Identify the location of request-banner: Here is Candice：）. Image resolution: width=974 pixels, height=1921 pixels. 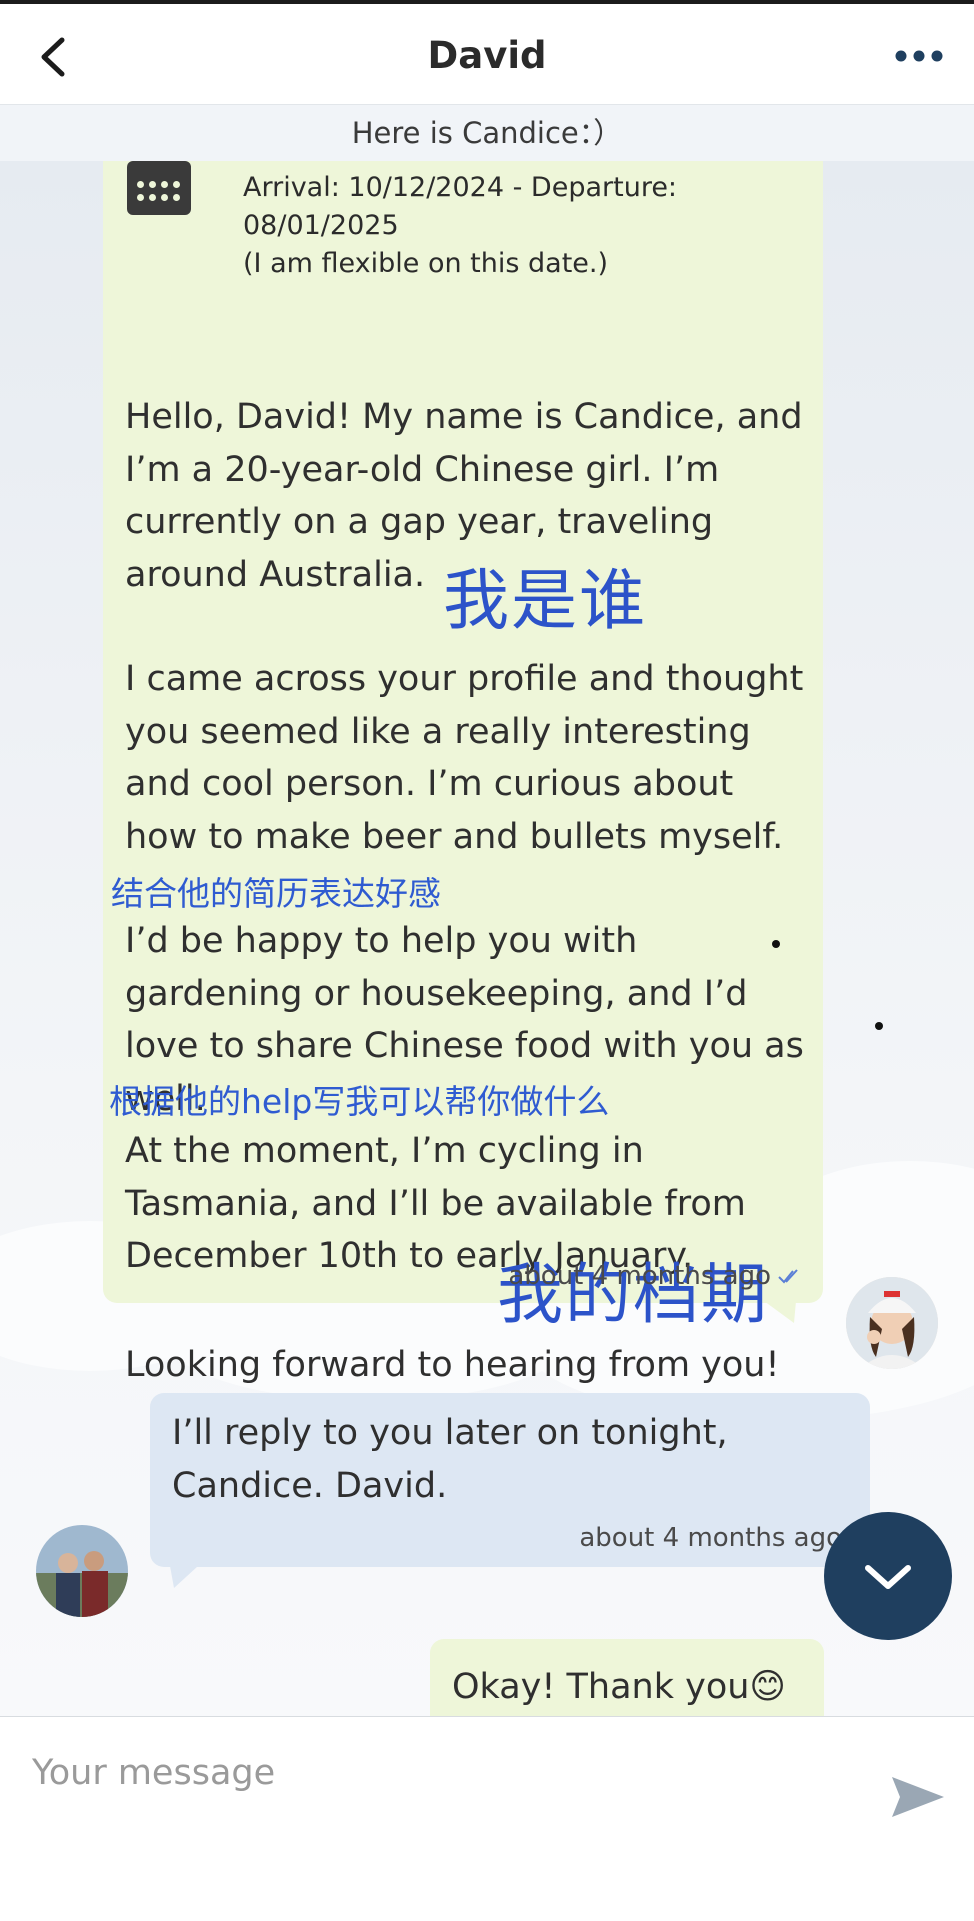
(487, 133).